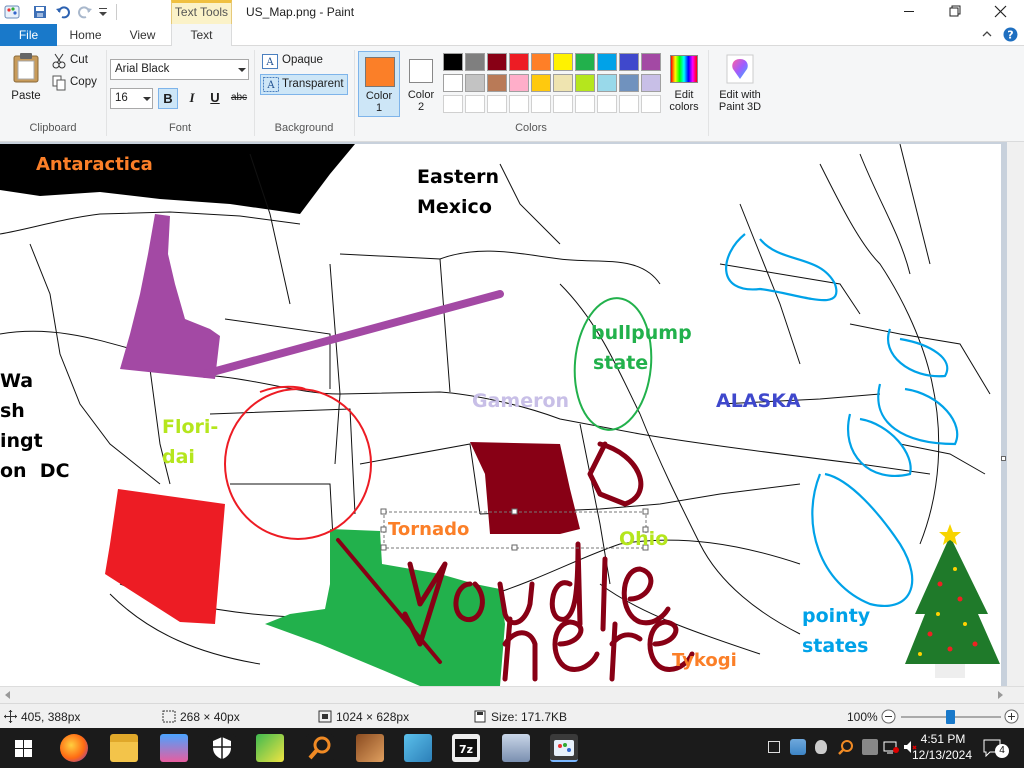  What do you see at coordinates (103, 12) in the screenshot?
I see `customize-toolbar-icon` at bounding box center [103, 12].